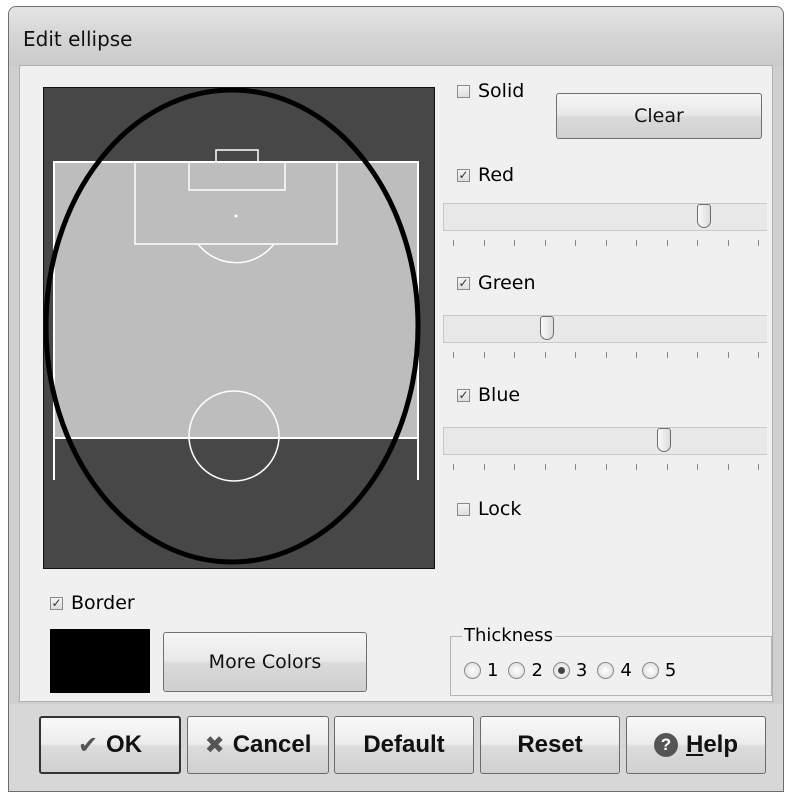 This screenshot has height=797, width=787. I want to click on blue-checkbox: ✓ Blue, so click(488, 395).